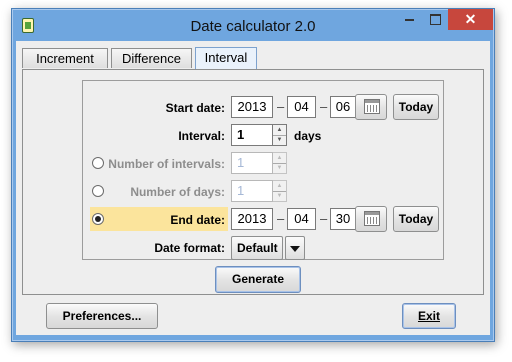  Describe the element at coordinates (195, 108) in the screenshot. I see `start-date-label: Start date:` at that location.